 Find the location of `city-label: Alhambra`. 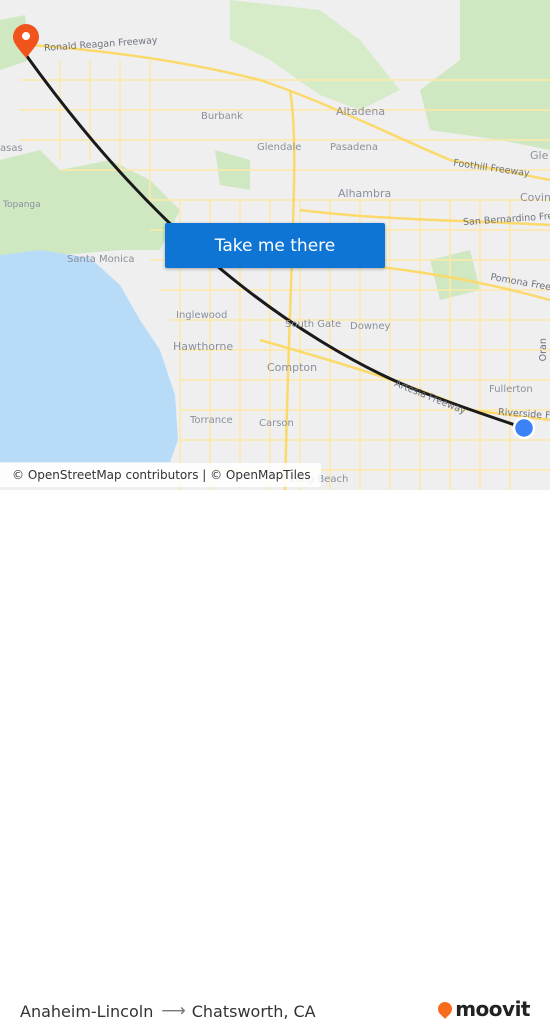

city-label: Alhambra is located at coordinates (365, 193).